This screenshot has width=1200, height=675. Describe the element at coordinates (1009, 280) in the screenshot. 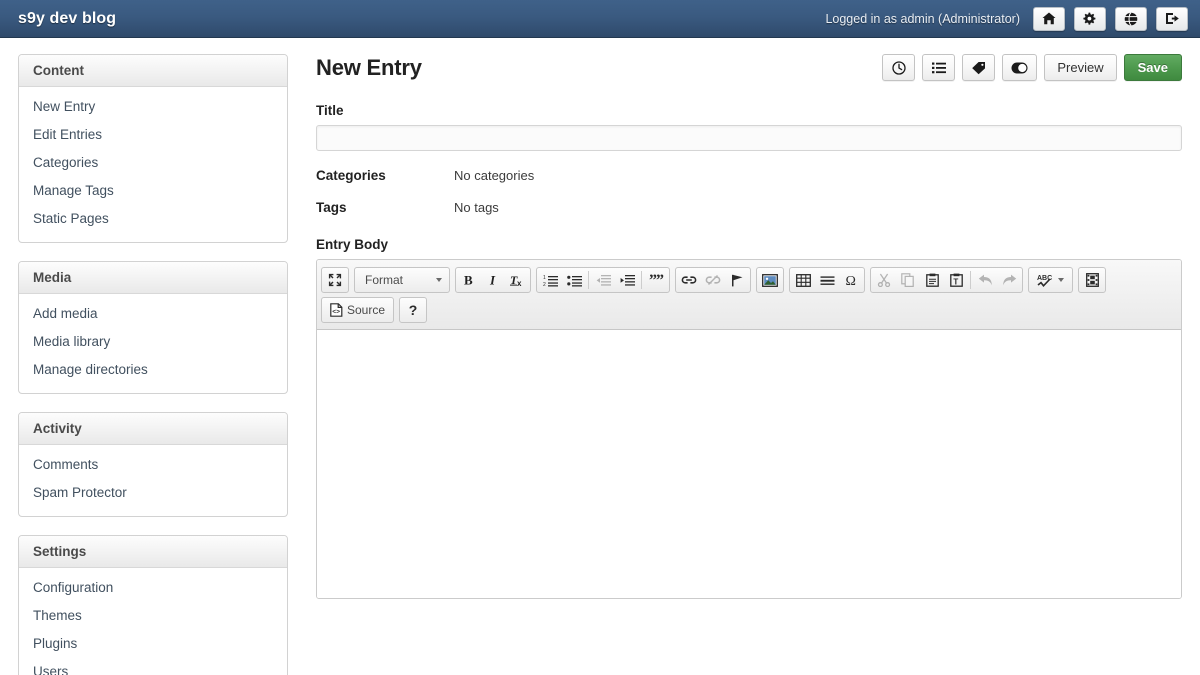

I see `redo-icon` at that location.